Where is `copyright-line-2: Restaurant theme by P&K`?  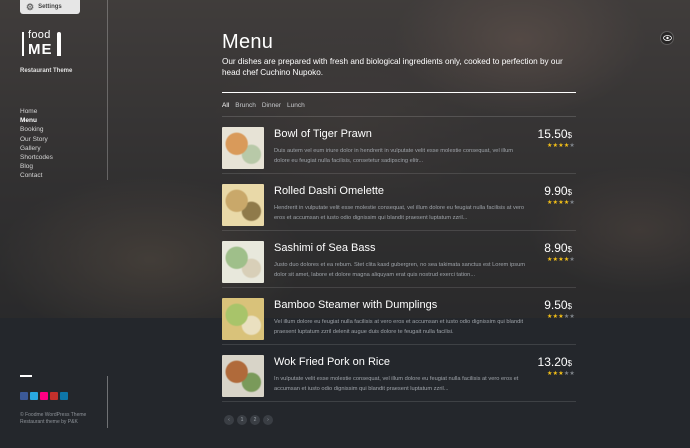
copyright-line-2: Restaurant theme by P&K is located at coordinates (49, 422).